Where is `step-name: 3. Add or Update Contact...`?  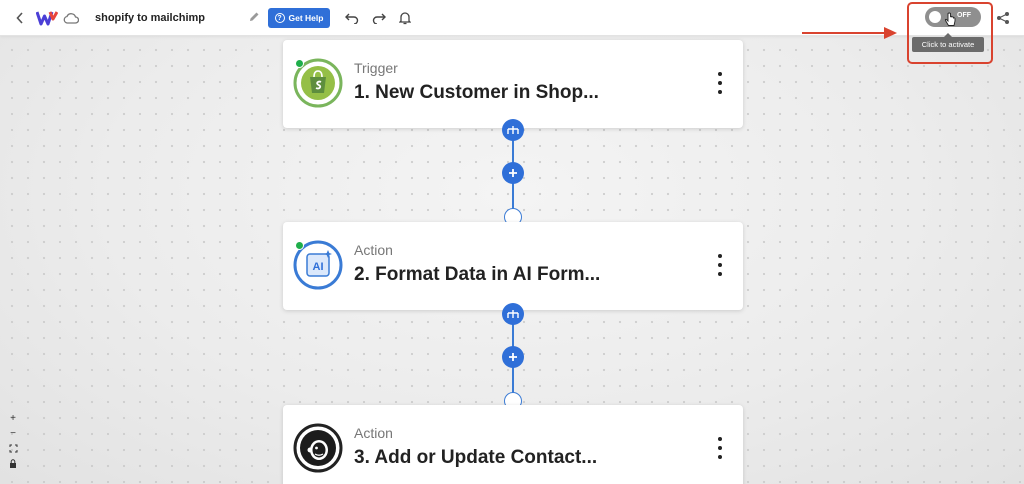
step-name: 3. Add or Update Contact... is located at coordinates (476, 457).